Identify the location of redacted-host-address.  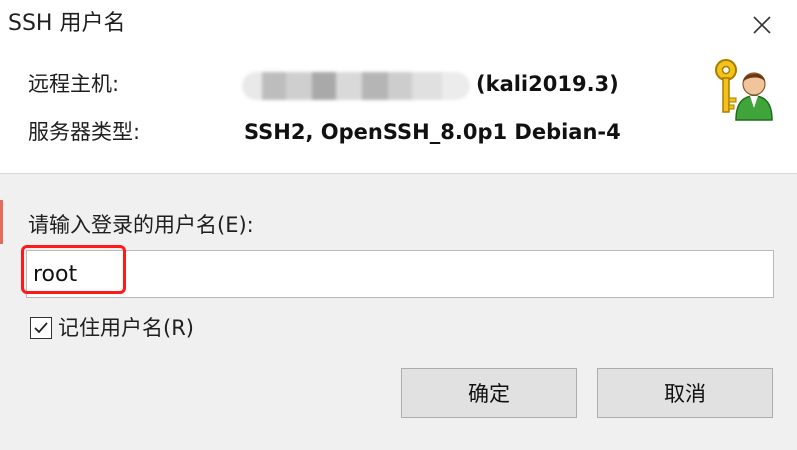
(356, 86).